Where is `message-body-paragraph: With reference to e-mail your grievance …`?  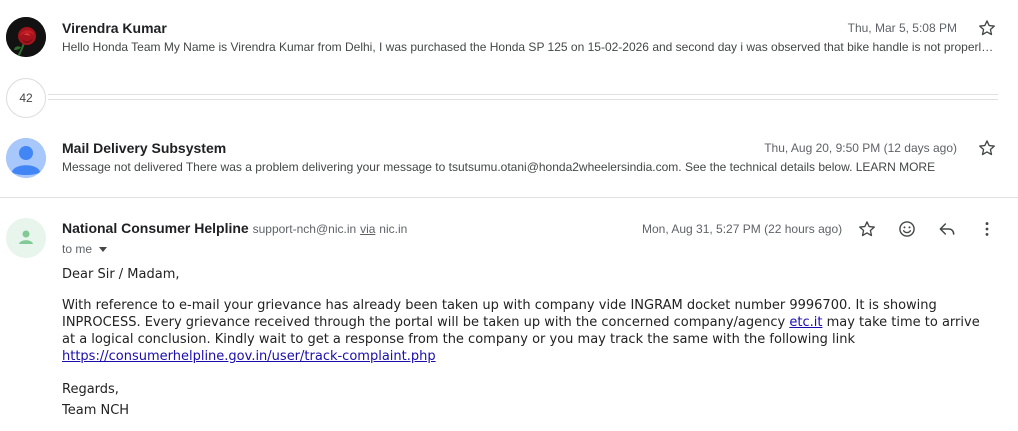 message-body-paragraph: With reference to e-mail your grievance … is located at coordinates (522, 331).